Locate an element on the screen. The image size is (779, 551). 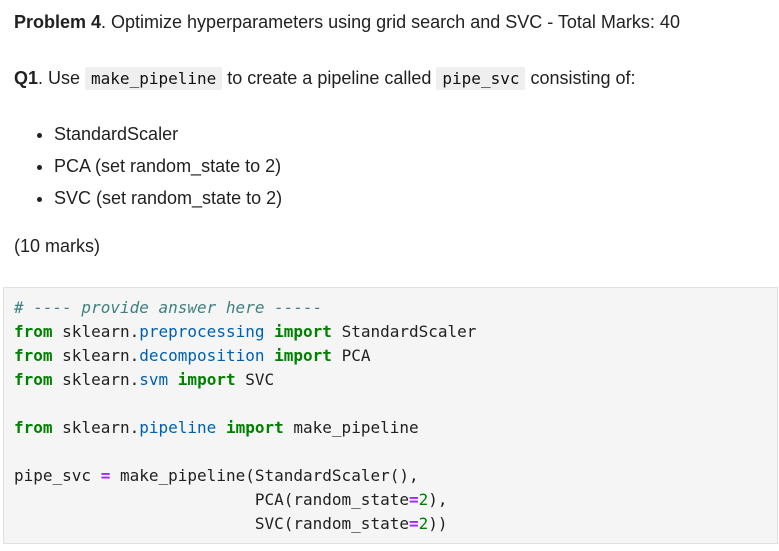
code-token: pipe_svc is located at coordinates (53, 475).